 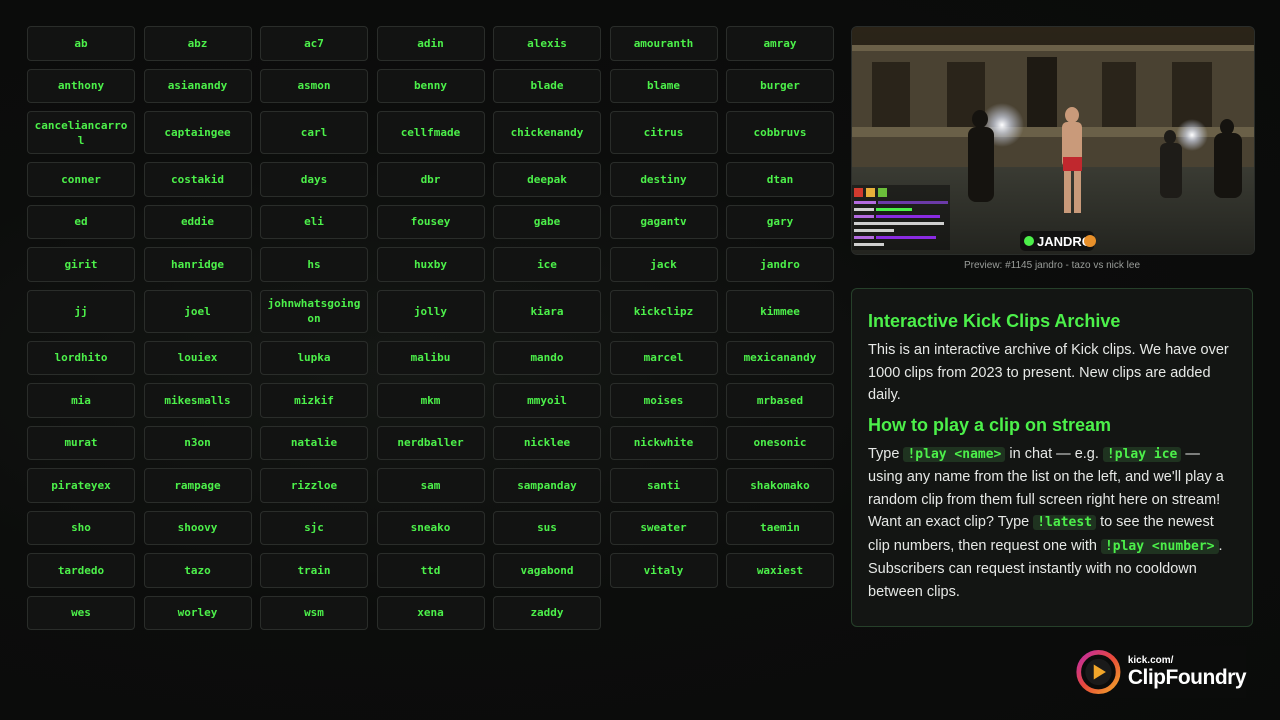 What do you see at coordinates (663, 43) in the screenshot?
I see `name-button-amouranth: amouranth` at bounding box center [663, 43].